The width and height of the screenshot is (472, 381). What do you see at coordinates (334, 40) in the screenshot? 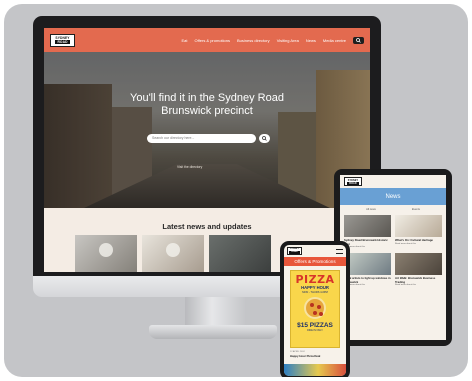
I see `nav-item-media: Media centre` at bounding box center [334, 40].